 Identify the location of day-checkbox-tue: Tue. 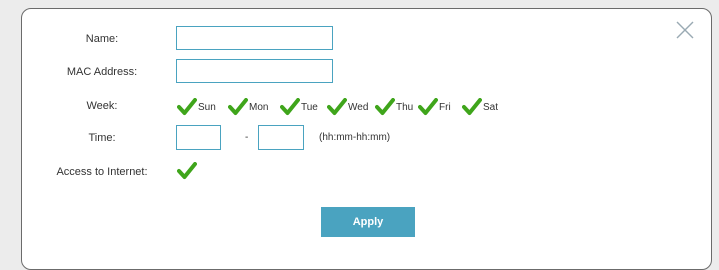
(299, 107).